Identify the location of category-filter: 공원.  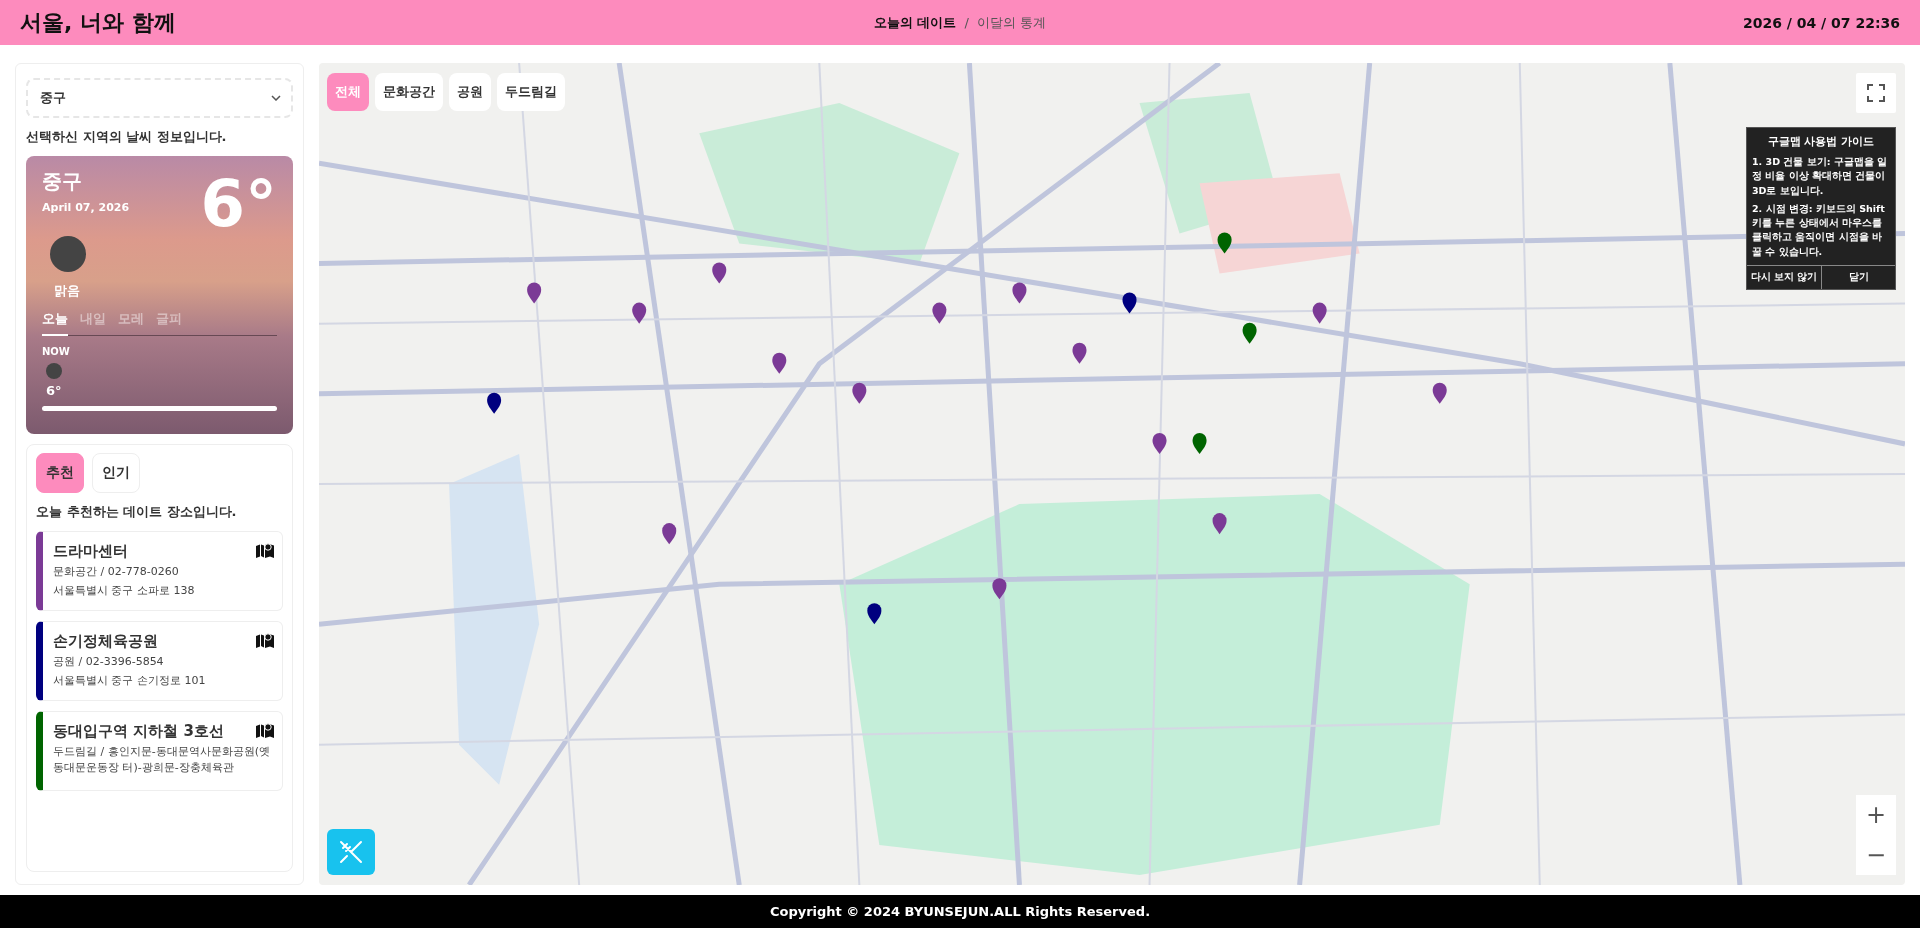
(470, 92).